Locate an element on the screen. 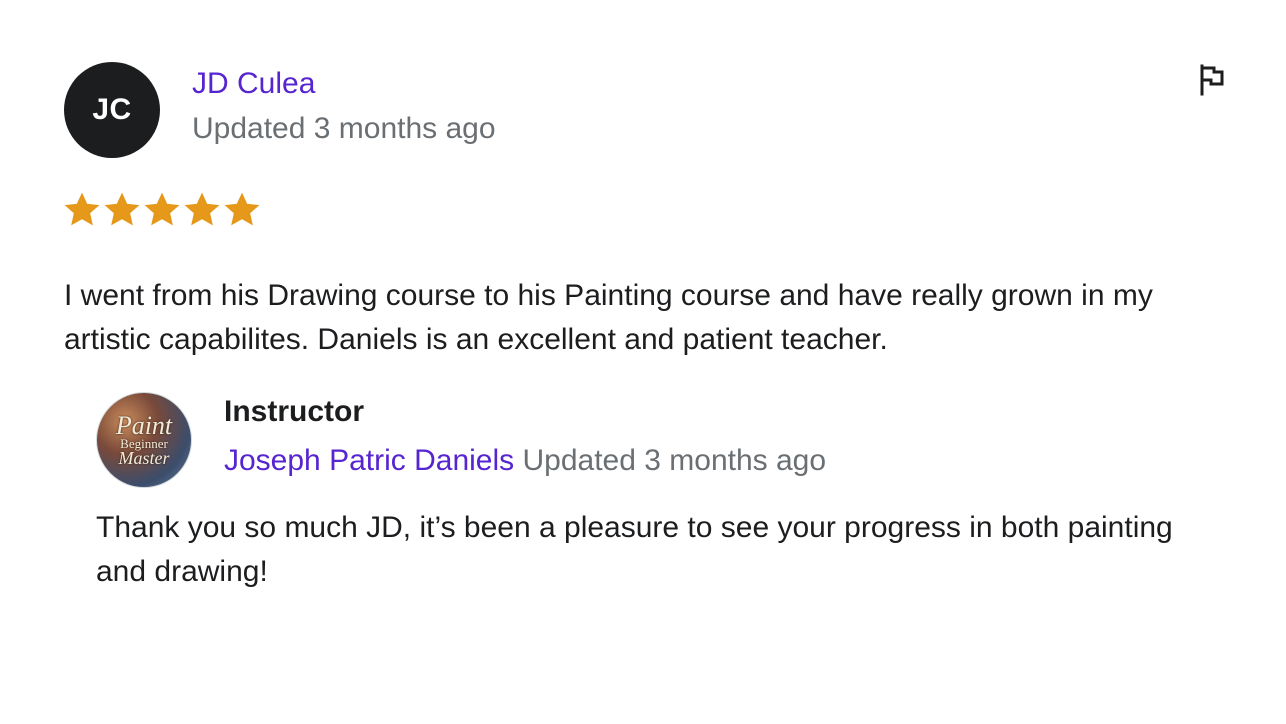 Image resolution: width=1286 pixels, height=724 pixels. instructor-avatar: Paint Beginner Master is located at coordinates (144, 440).